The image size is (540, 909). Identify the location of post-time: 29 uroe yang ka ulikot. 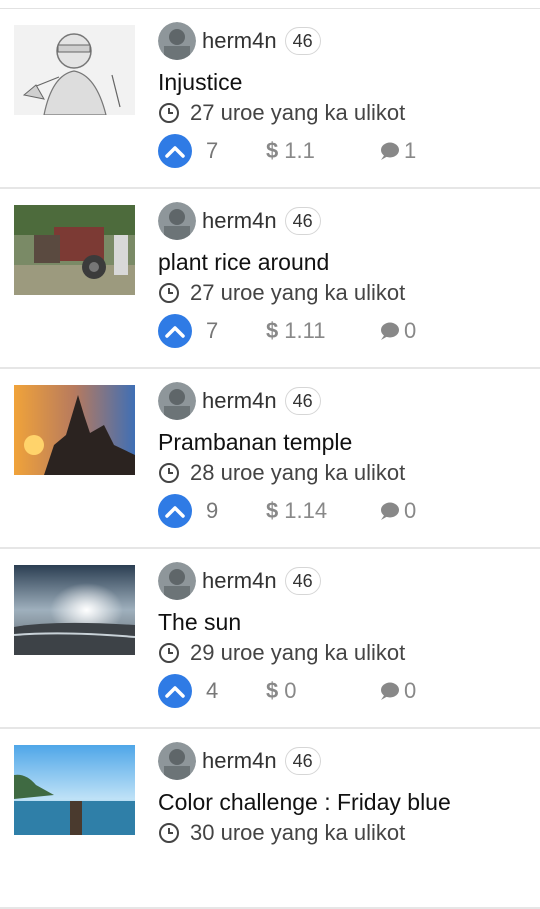
(298, 652).